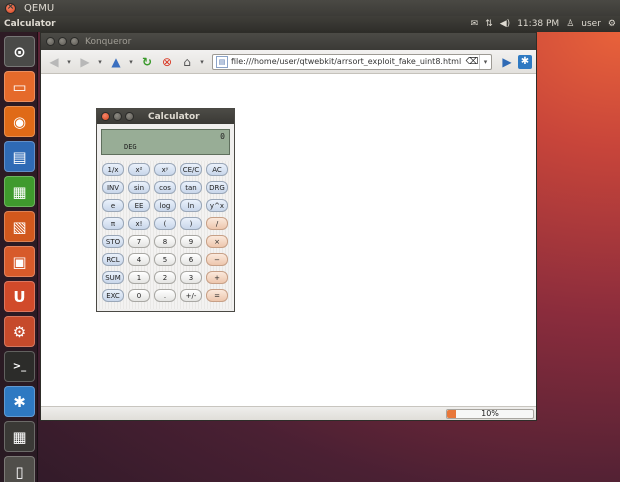 Image resolution: width=620 pixels, height=482 pixels. I want to click on forward-history-icon: ▾, so click(100, 62).